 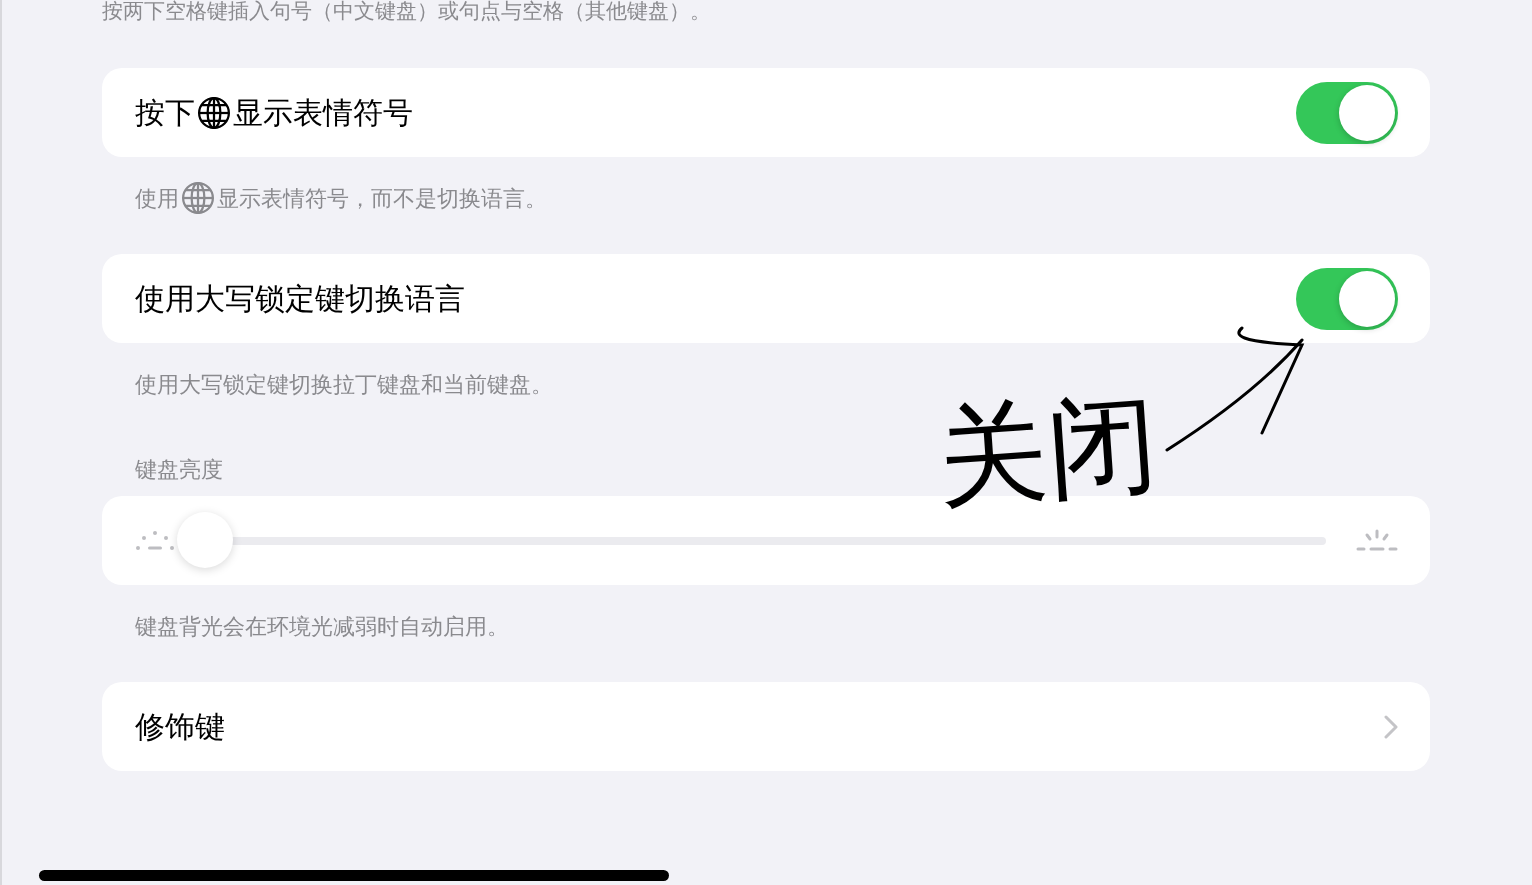 I want to click on footer-text: 使用大写锁定键切换拉丁键盘和当前键盘。, so click(x=344, y=384).